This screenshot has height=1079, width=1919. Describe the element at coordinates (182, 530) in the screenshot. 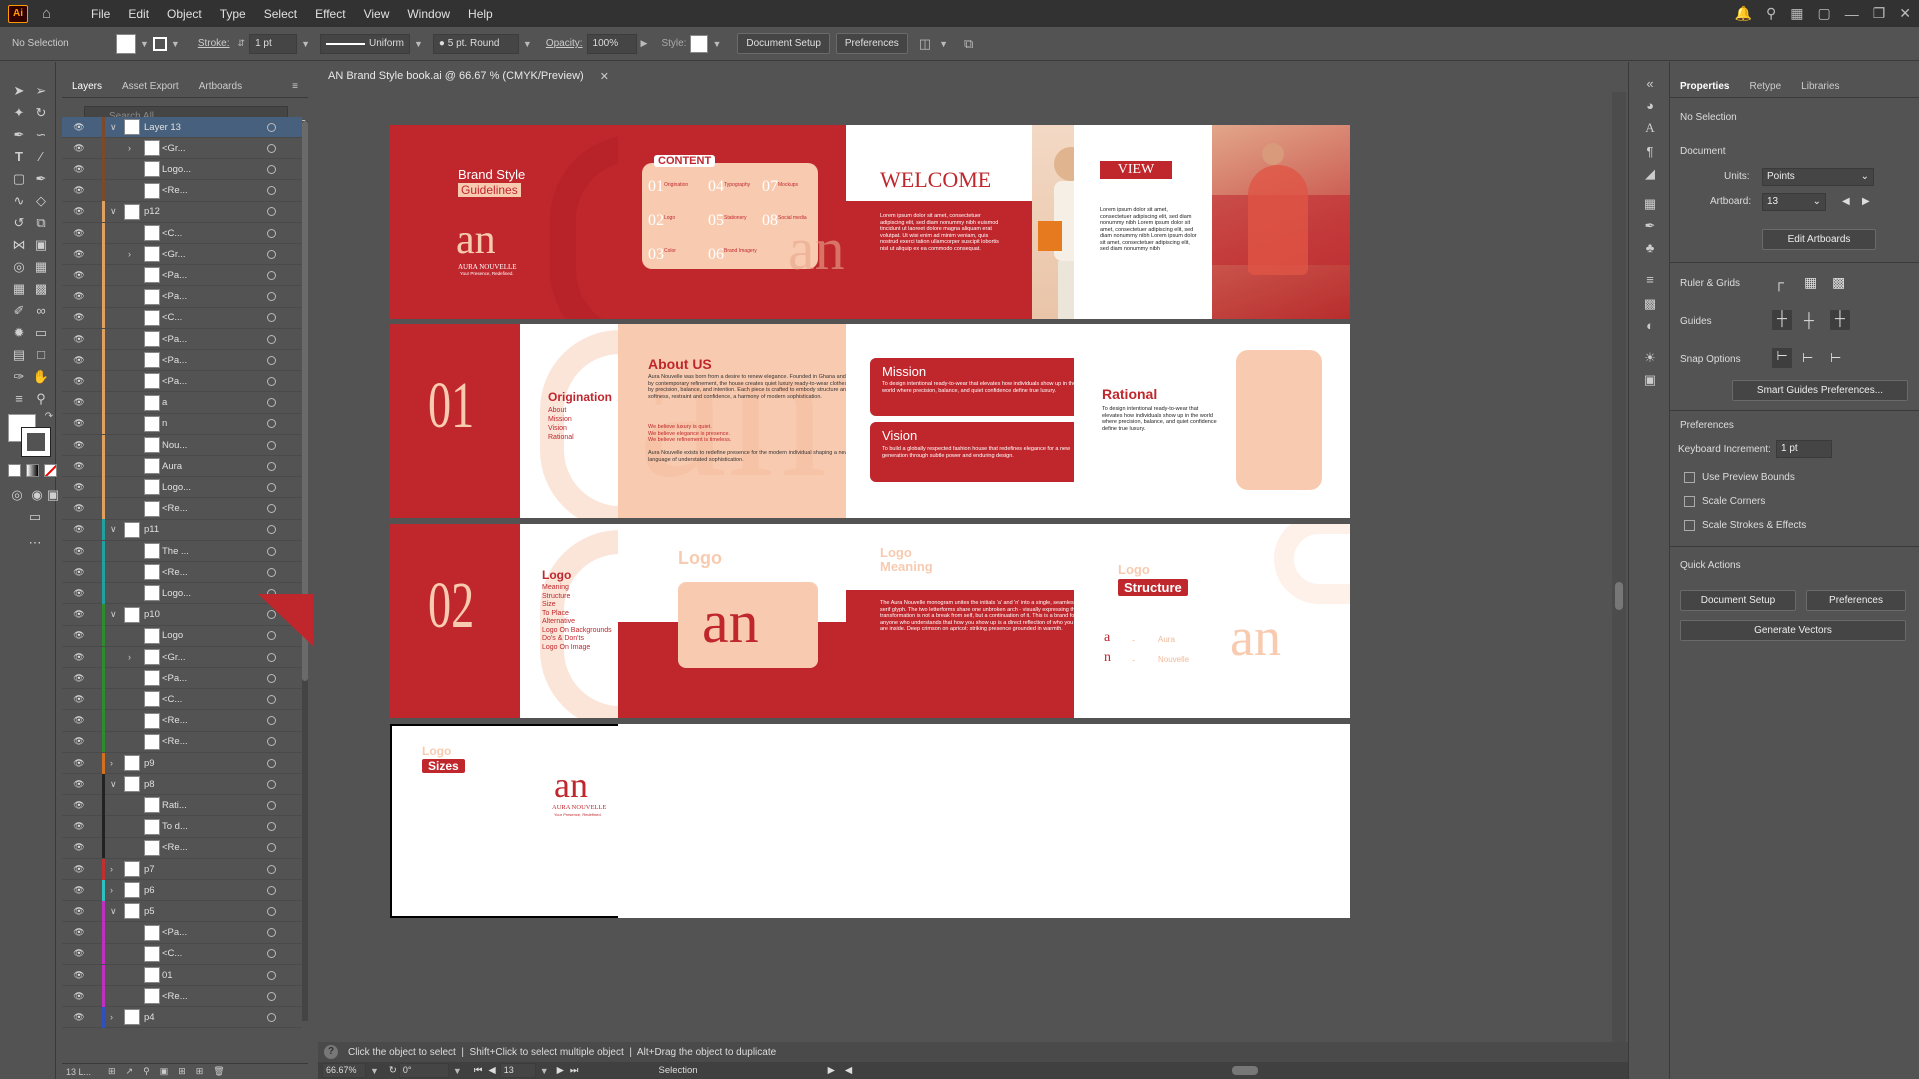

I see `layer-row: 👁 ∨ p11` at that location.